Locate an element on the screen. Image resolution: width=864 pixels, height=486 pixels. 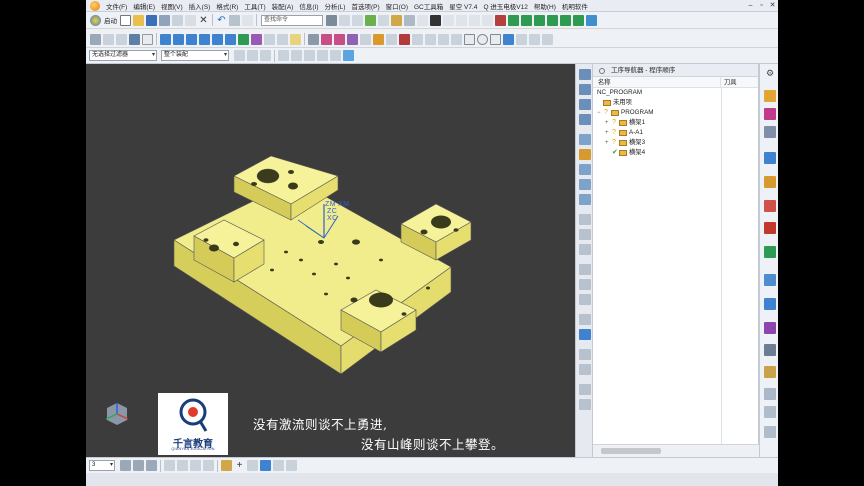
menu-help: 帮助(H) is located at coordinates (545, 6).